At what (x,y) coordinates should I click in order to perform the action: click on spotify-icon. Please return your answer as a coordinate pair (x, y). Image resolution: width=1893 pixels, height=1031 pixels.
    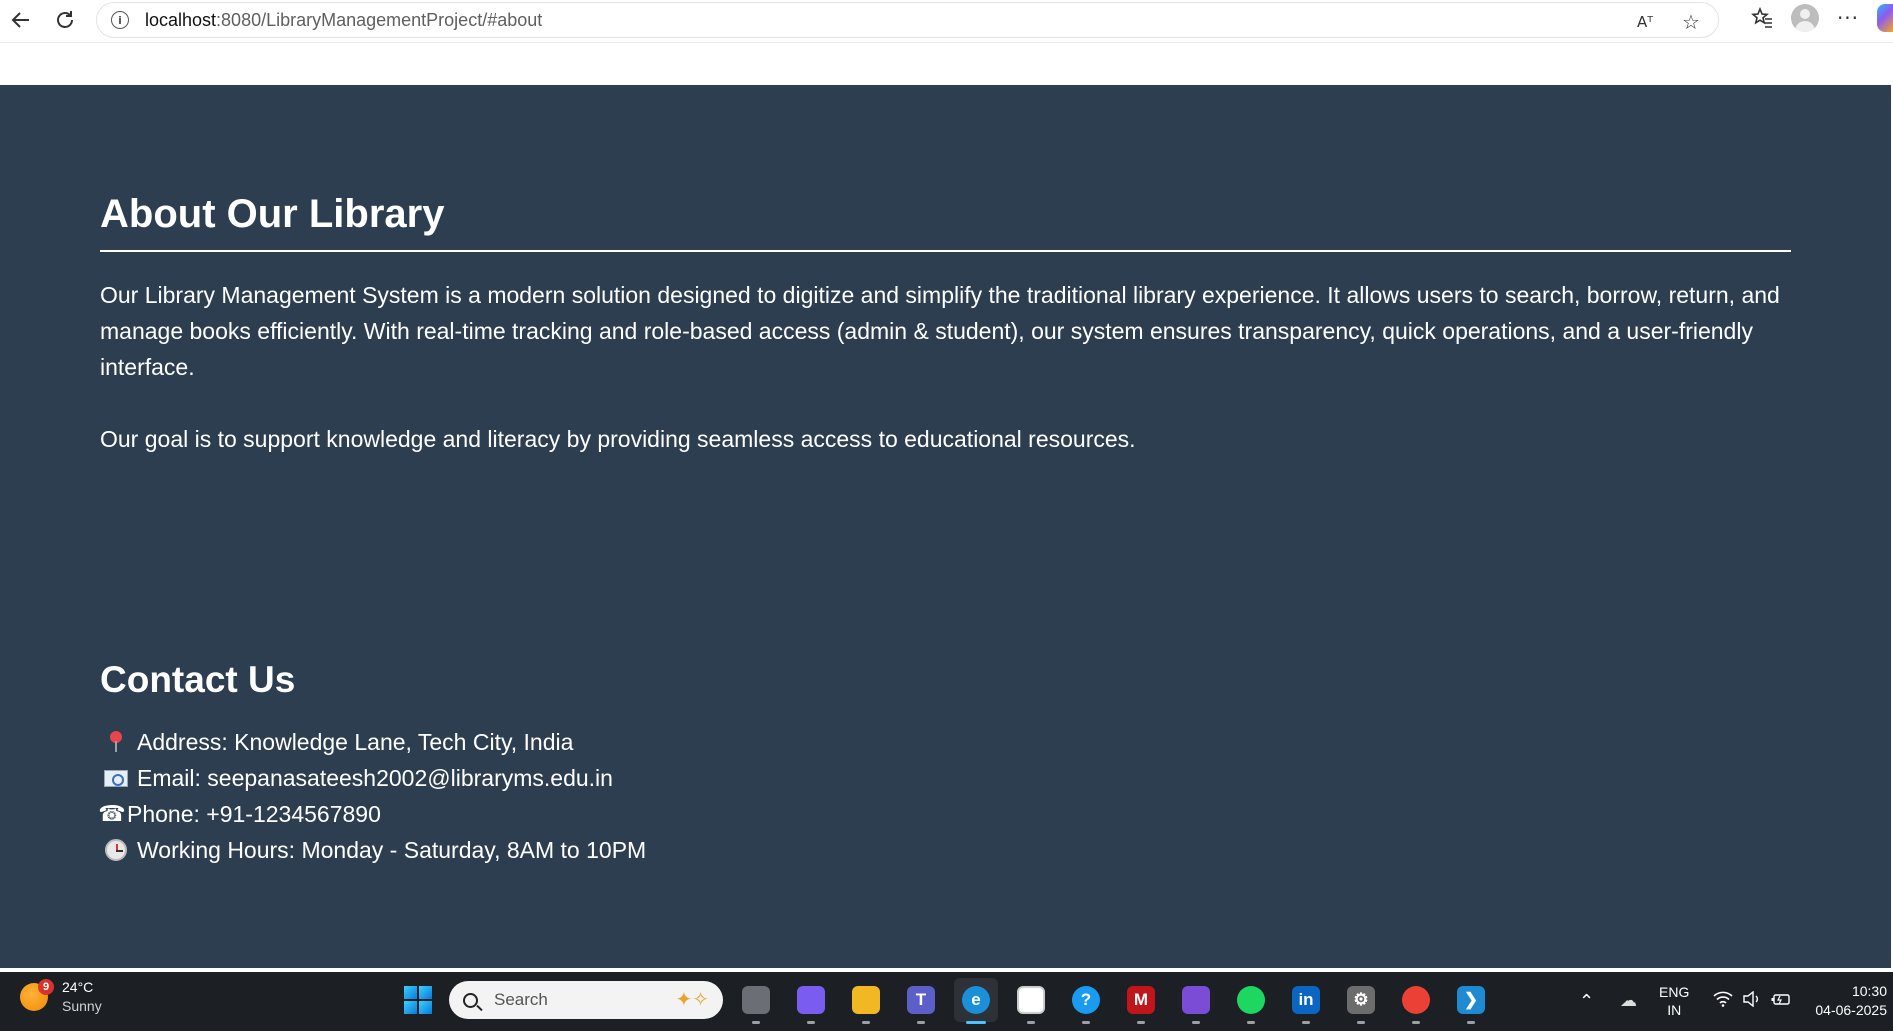
    Looking at the image, I should click on (1251, 1000).